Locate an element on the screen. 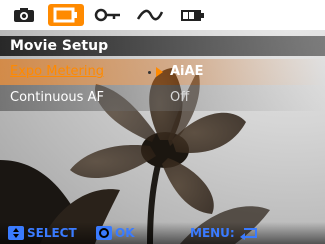 Image resolution: width=325 pixels, height=244 pixels. triangle-right-icon is located at coordinates (159, 72).